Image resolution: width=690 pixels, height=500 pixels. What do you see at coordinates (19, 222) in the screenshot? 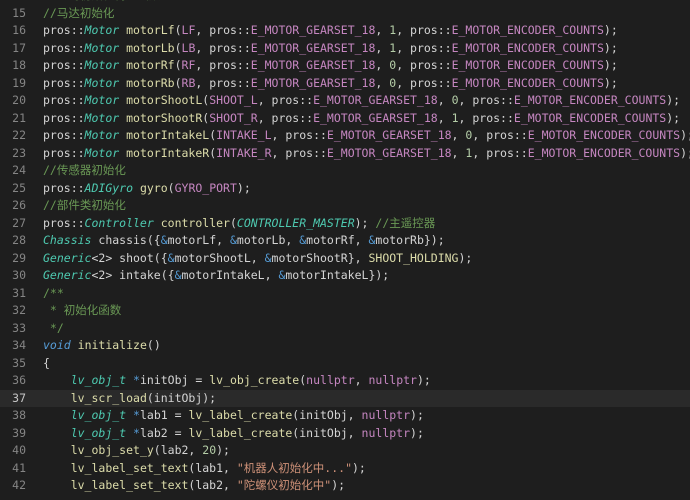
I see `line-number: 27` at bounding box center [19, 222].